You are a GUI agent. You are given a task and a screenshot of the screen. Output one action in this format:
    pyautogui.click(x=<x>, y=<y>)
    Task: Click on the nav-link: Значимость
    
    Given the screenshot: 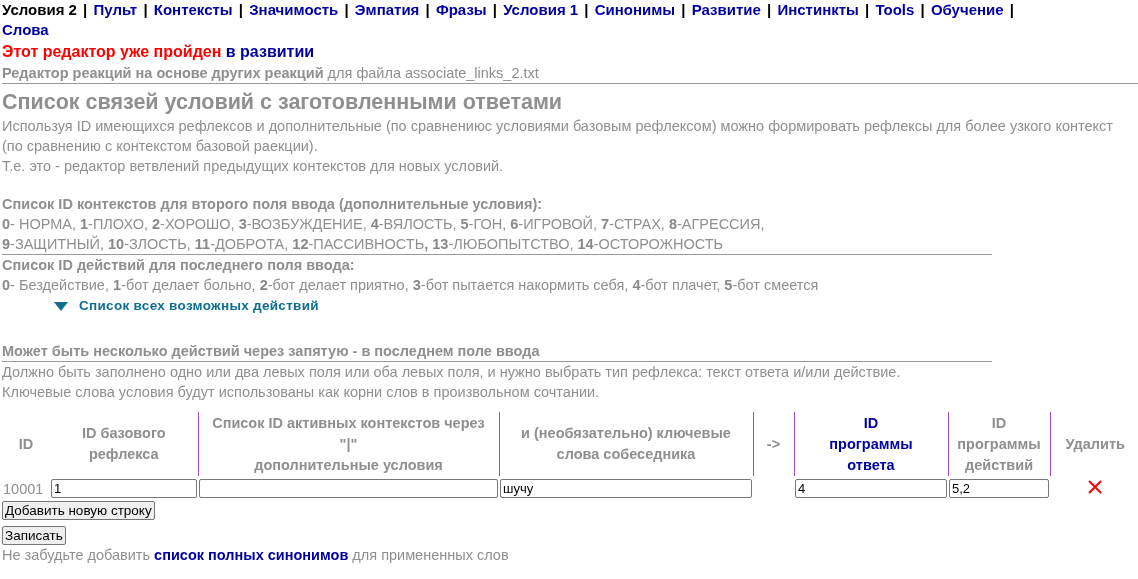 What is the action you would take?
    pyautogui.click(x=294, y=9)
    